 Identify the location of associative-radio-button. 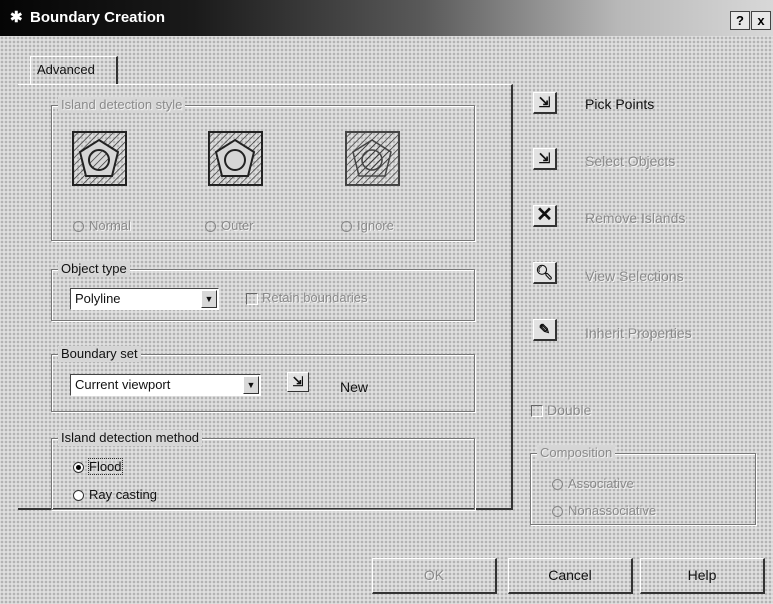
(557, 485).